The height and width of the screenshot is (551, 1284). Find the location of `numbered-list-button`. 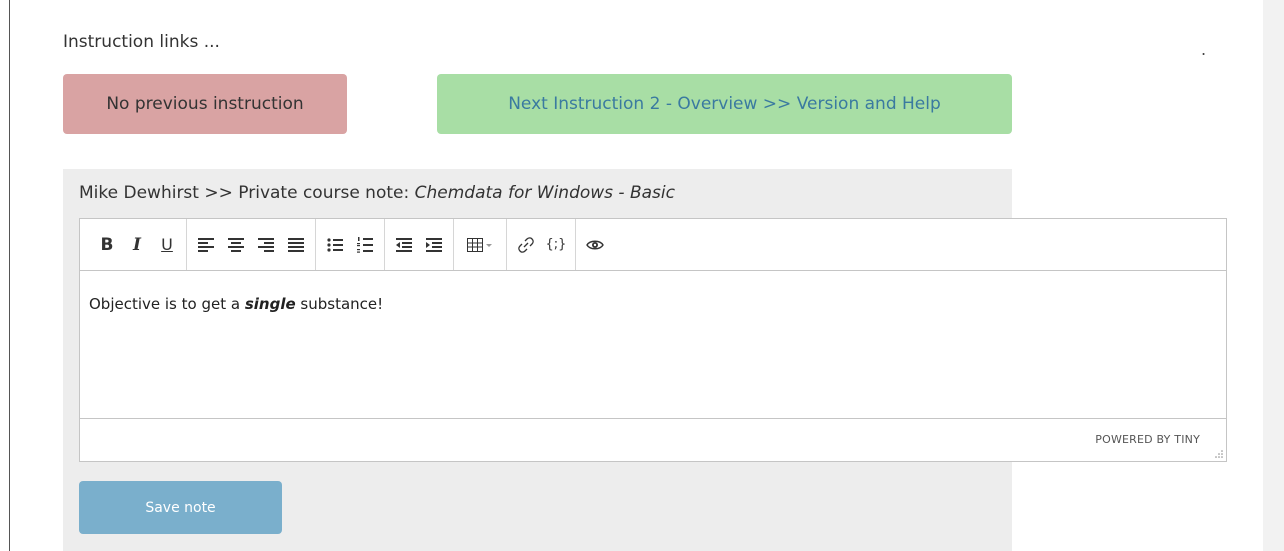

numbered-list-button is located at coordinates (365, 245).